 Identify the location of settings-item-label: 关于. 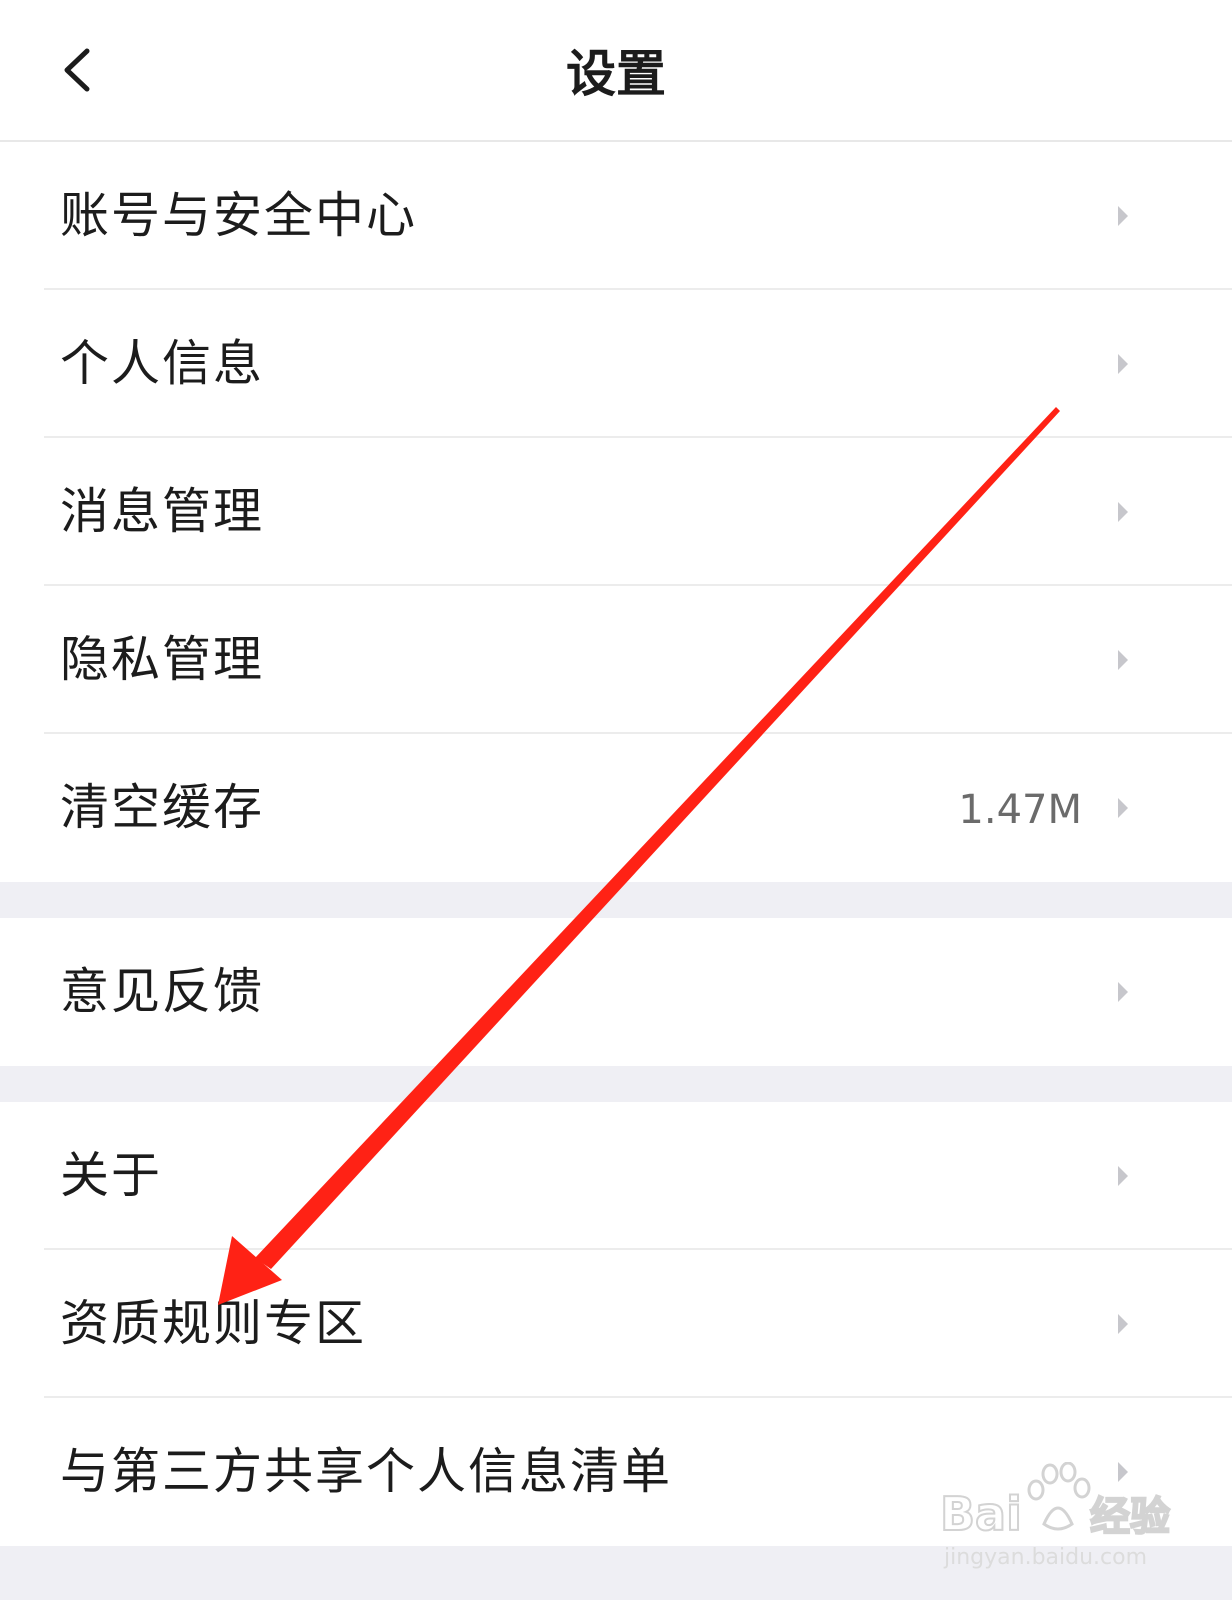
(111, 1175).